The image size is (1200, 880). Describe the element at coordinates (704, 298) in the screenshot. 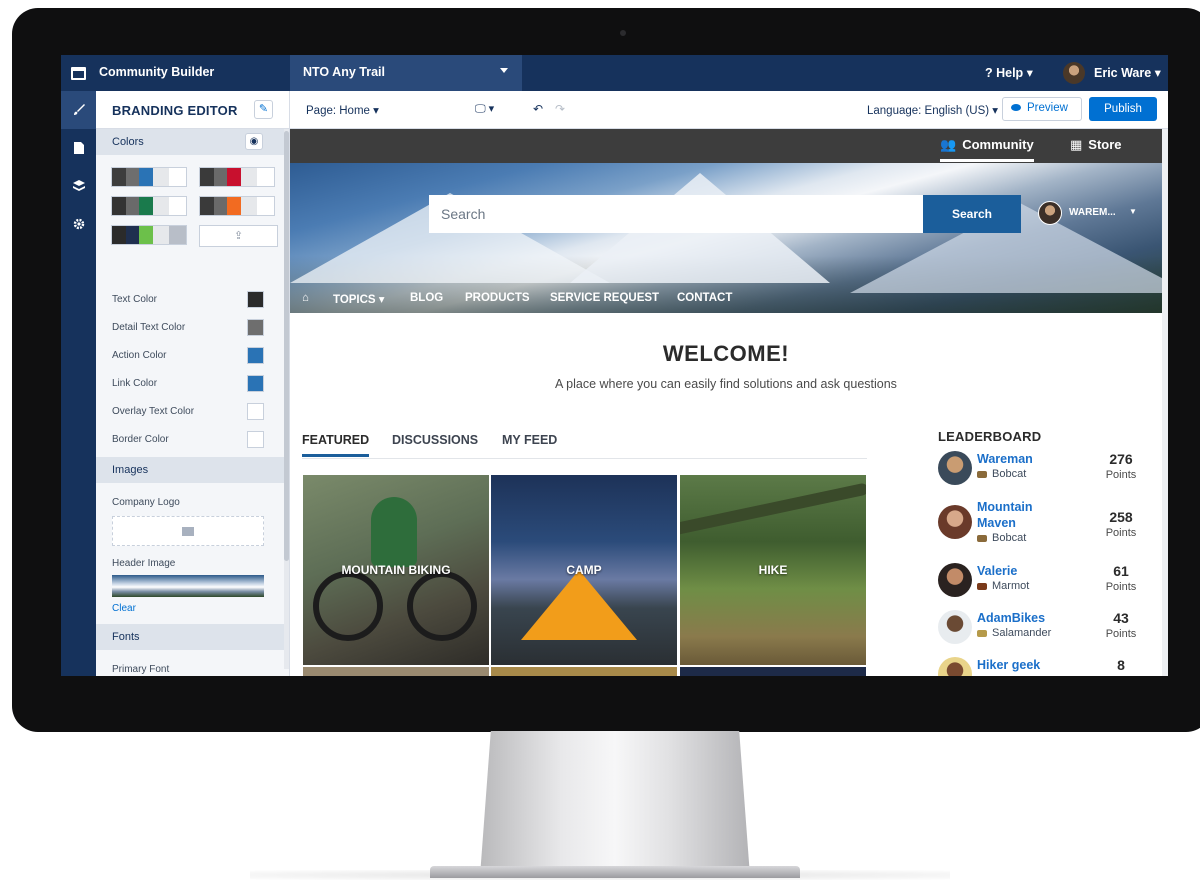

I see `nav-contact: CONTACT` at that location.